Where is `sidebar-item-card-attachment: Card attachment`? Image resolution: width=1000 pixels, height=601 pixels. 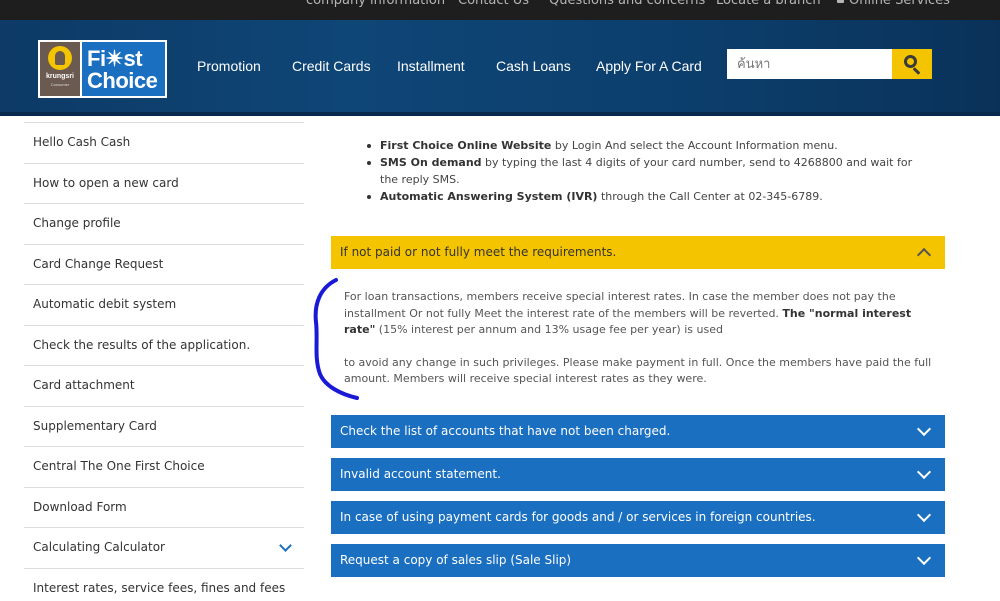 sidebar-item-card-attachment: Card attachment is located at coordinates (164, 385).